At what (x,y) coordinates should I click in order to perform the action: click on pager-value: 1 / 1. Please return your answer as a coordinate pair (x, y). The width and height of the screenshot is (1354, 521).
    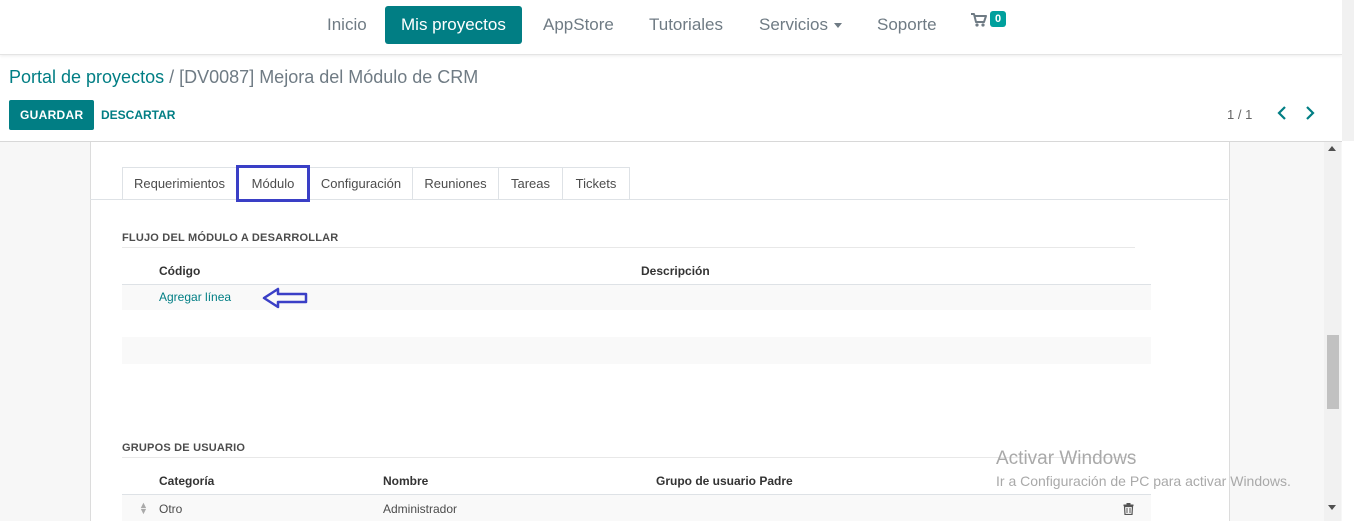
    Looking at the image, I should click on (1239, 114).